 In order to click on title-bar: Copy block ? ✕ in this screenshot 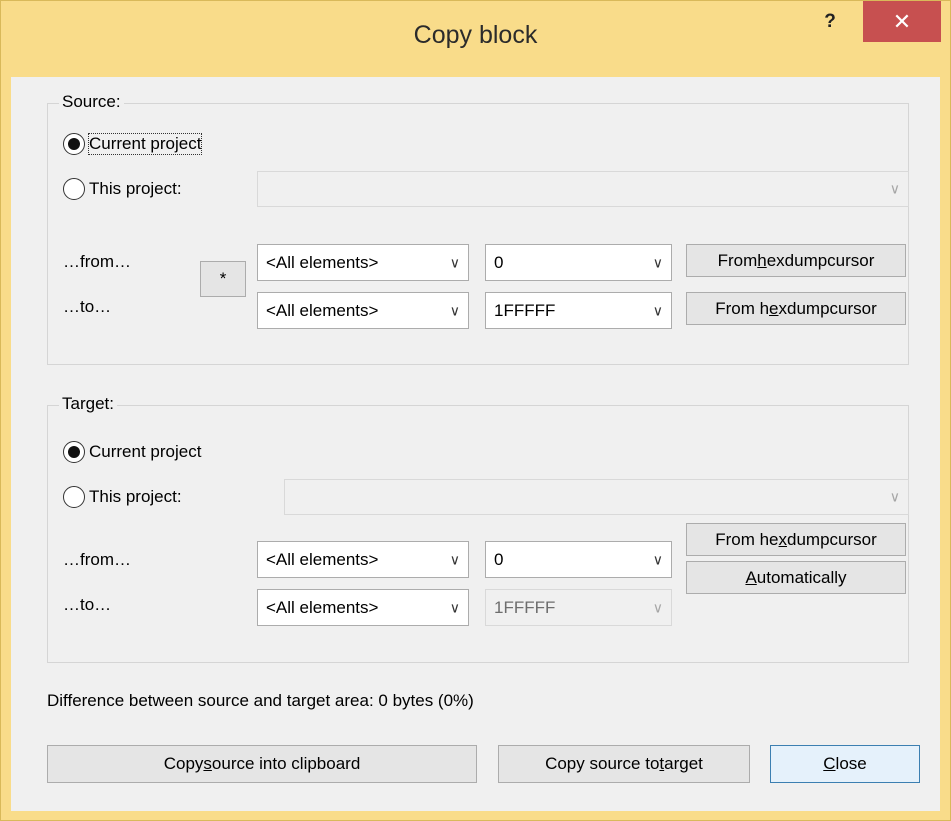, I will do `click(475, 39)`.